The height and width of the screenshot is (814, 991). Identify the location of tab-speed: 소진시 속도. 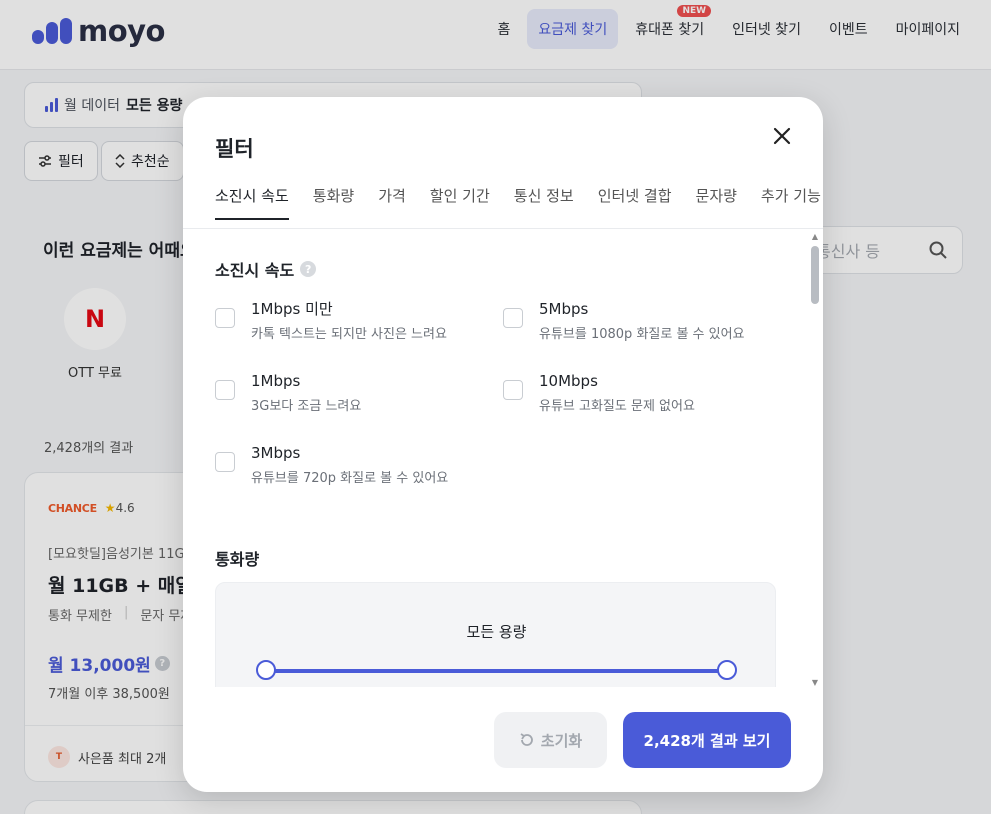
(252, 202).